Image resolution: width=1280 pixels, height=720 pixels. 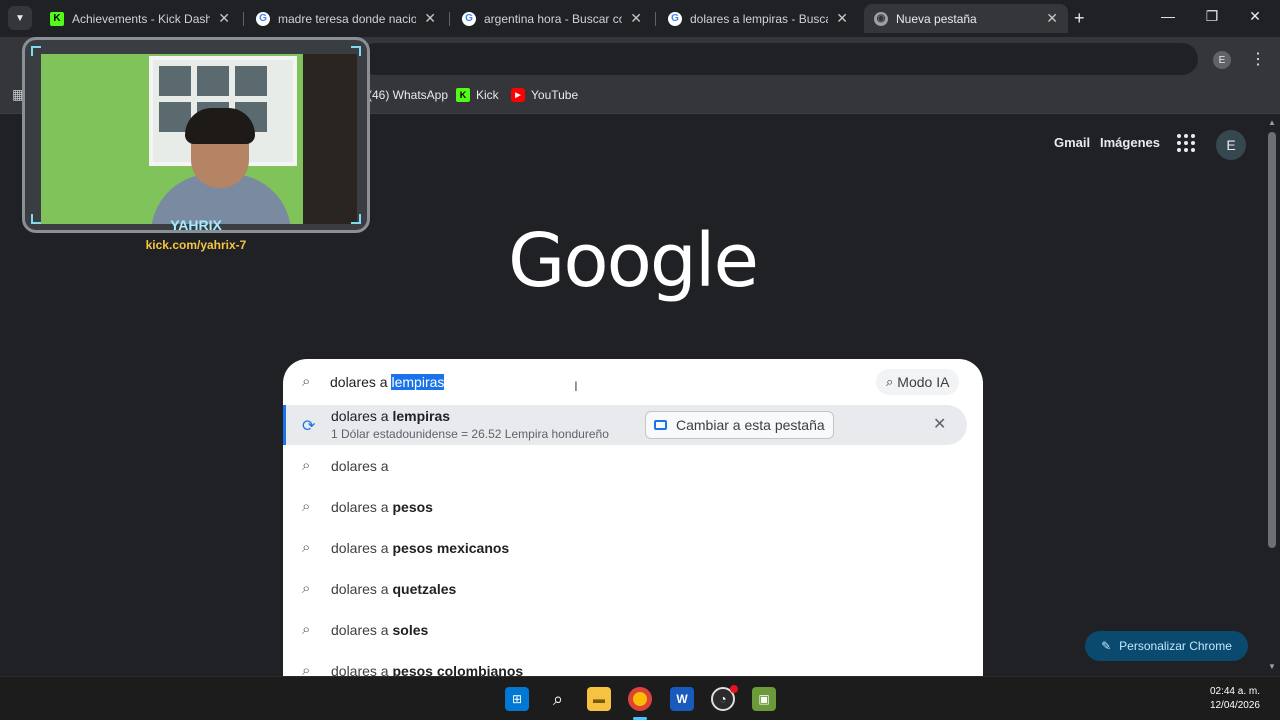 I want to click on tab-dolares-lempiras: G dolares a lempiras - Buscar c ✕, so click(x=758, y=18).